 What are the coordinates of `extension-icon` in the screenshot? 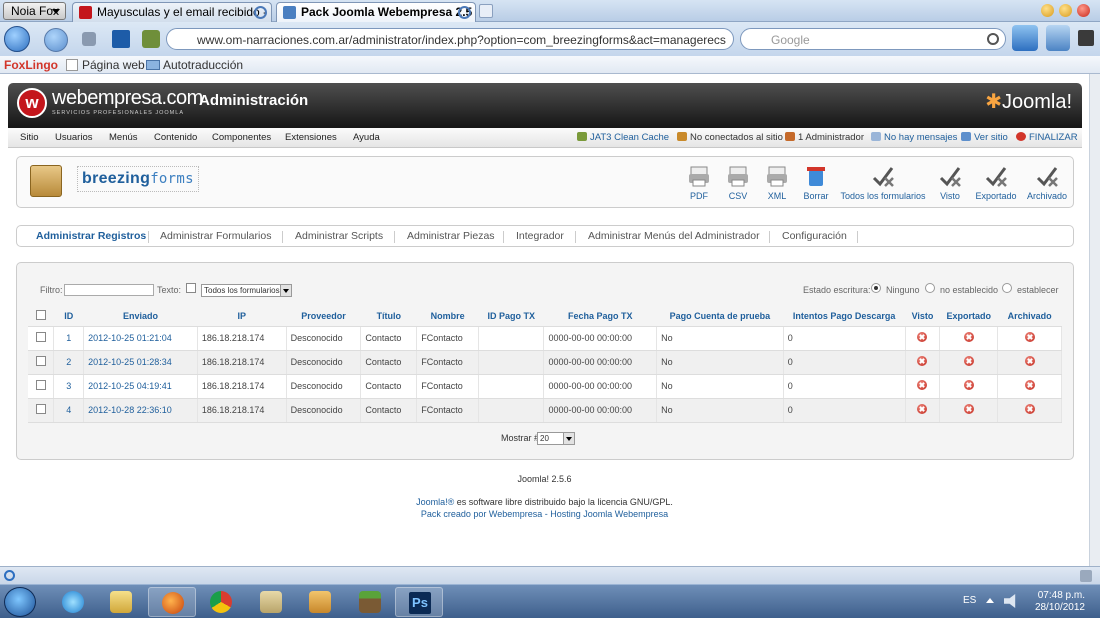 It's located at (151, 39).